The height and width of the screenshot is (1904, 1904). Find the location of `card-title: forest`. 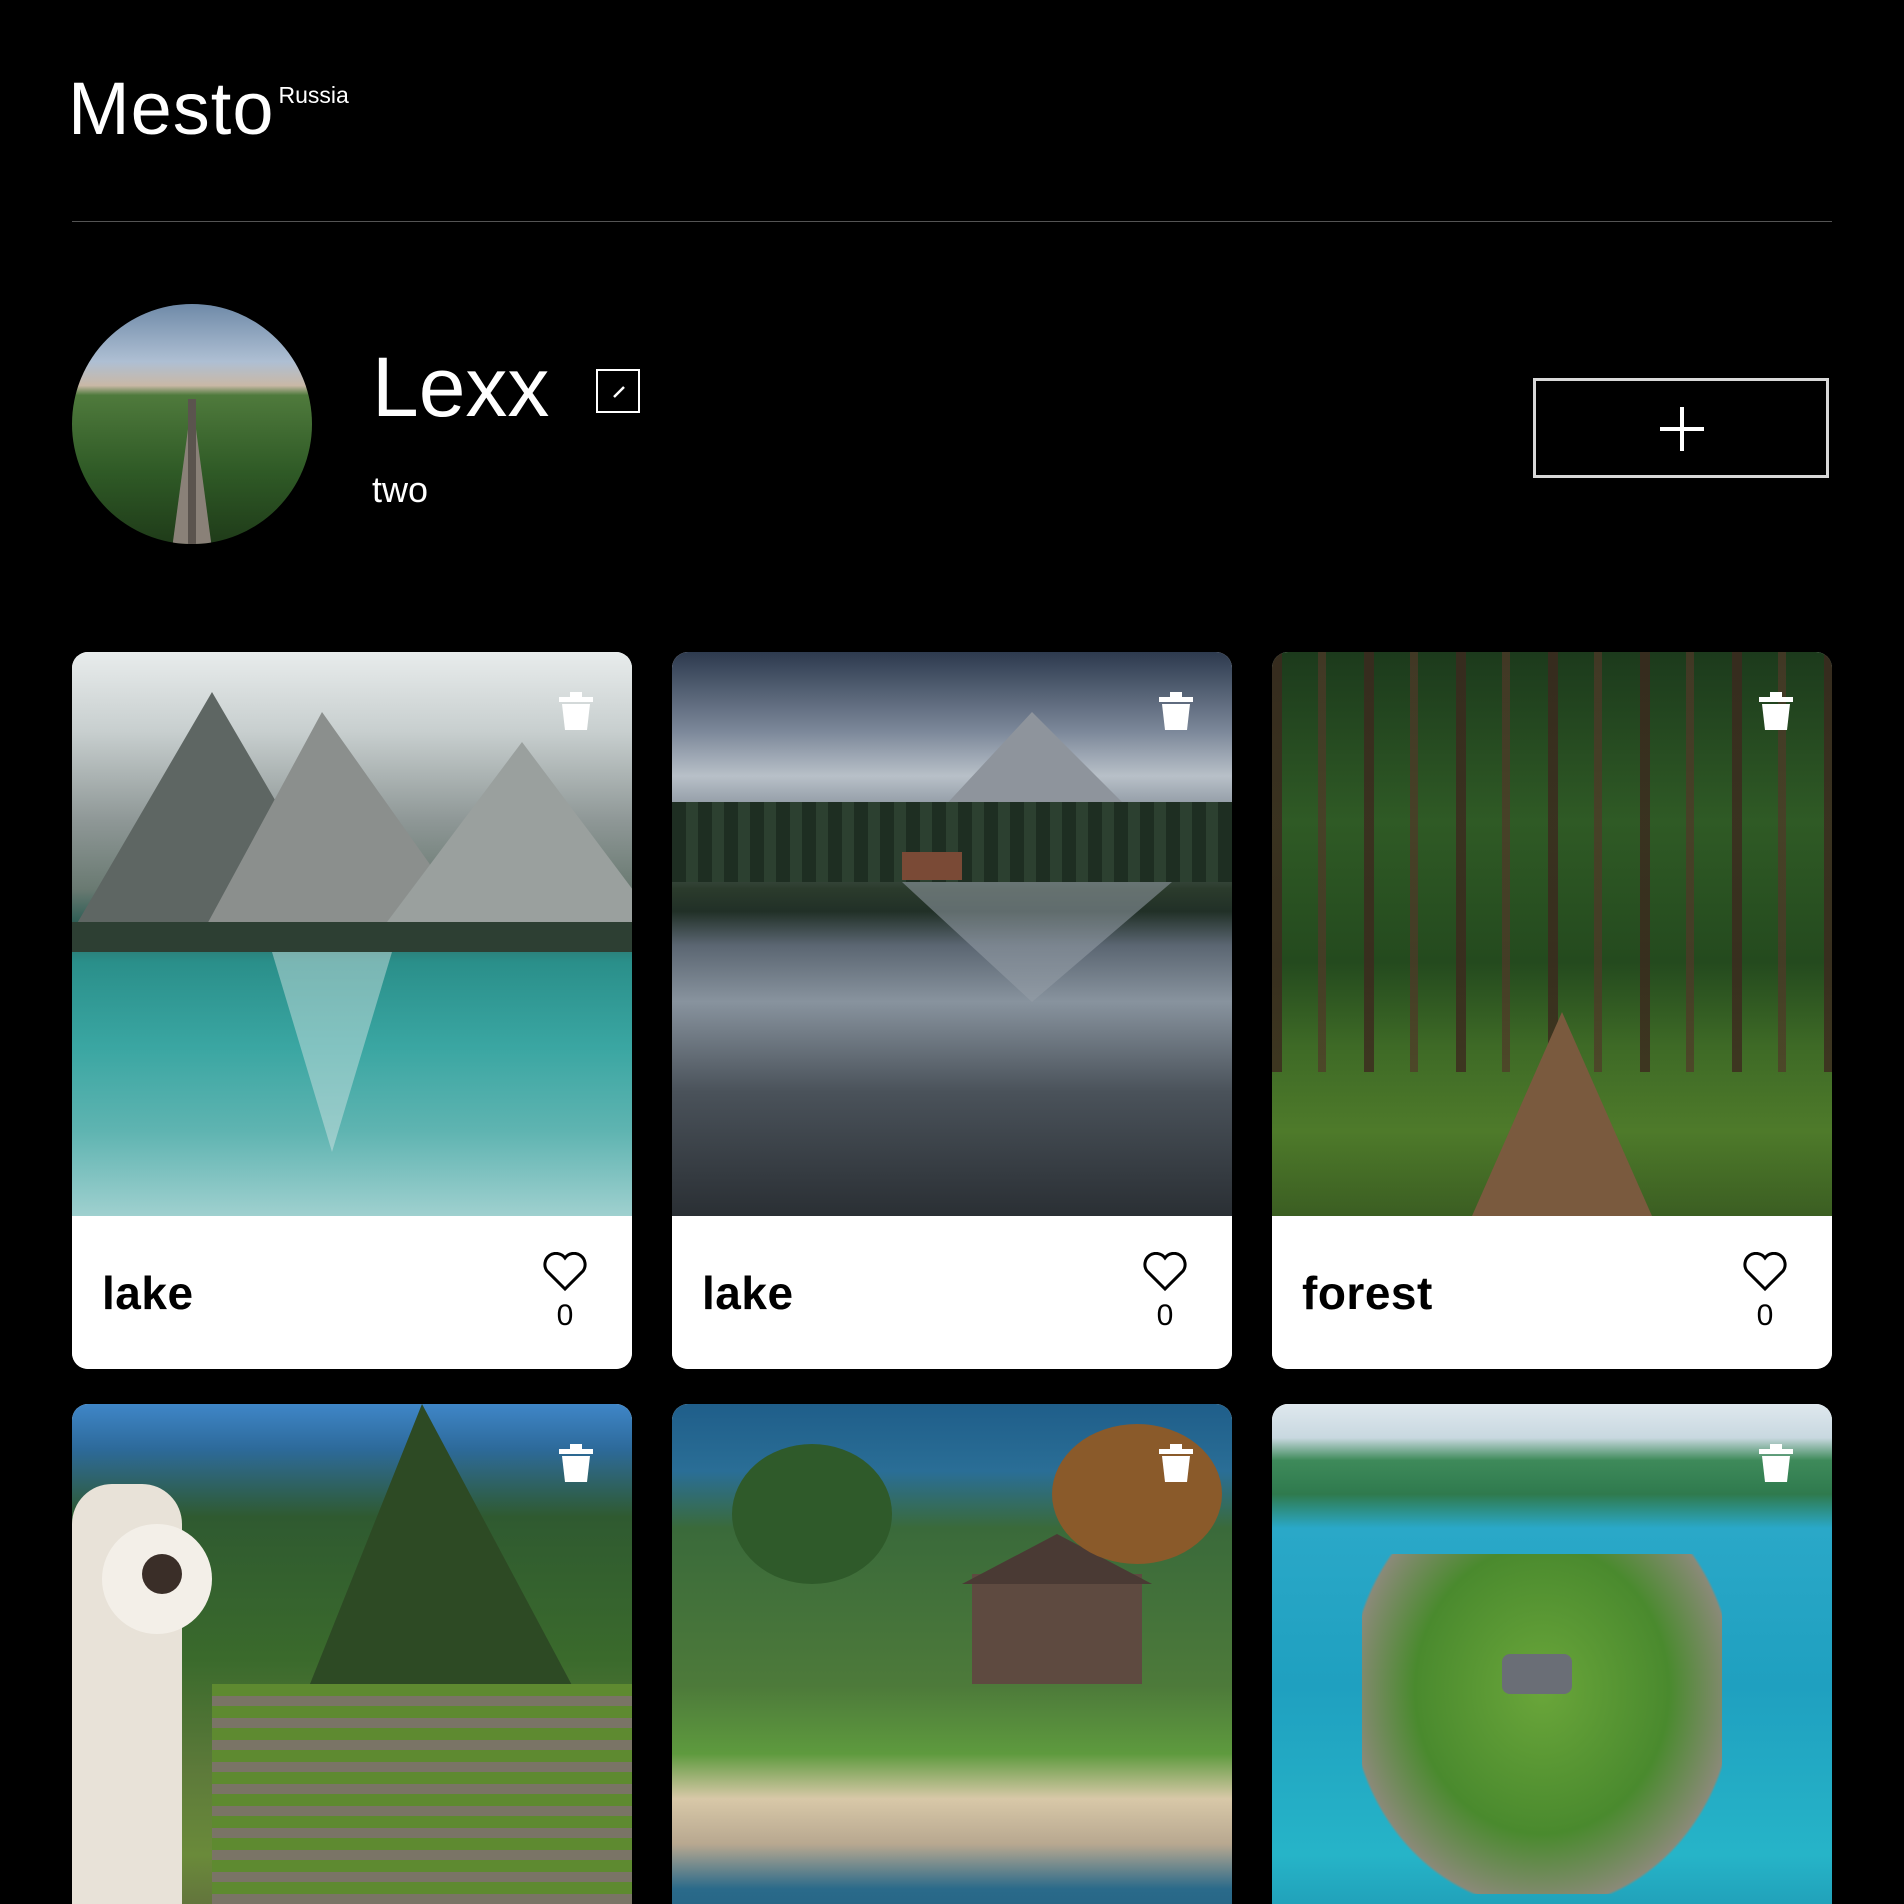

card-title: forest is located at coordinates (1367, 1293).